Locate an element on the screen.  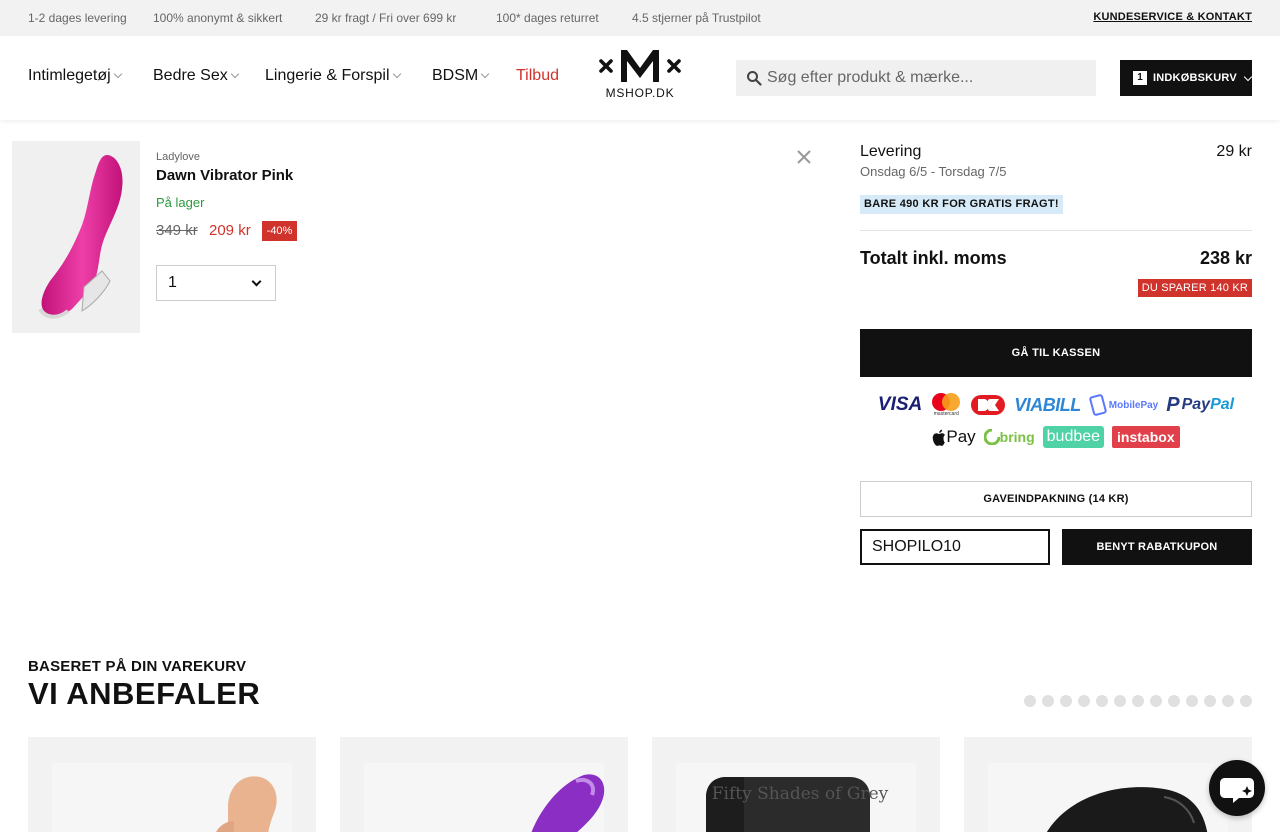
mobilepay-logo: MobilePay is located at coordinates (1123, 405).